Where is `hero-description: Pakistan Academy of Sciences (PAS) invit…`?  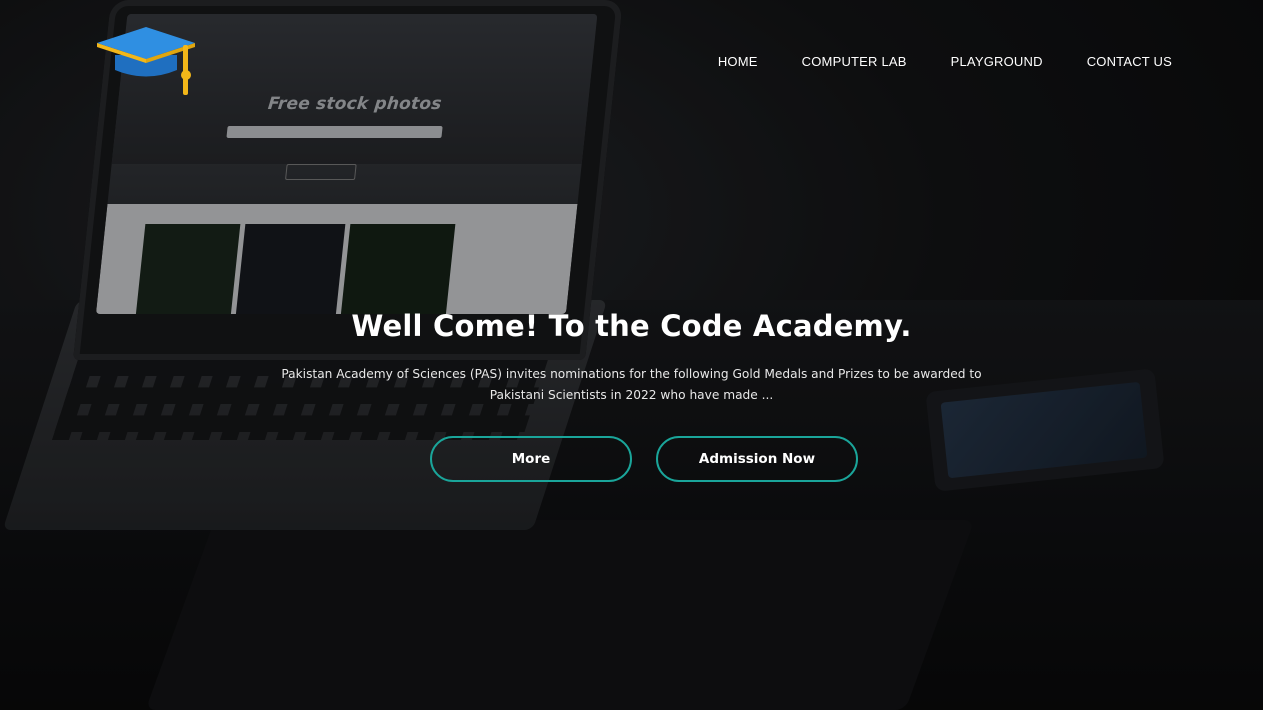 hero-description: Pakistan Academy of Sciences (PAS) invit… is located at coordinates (632, 385).